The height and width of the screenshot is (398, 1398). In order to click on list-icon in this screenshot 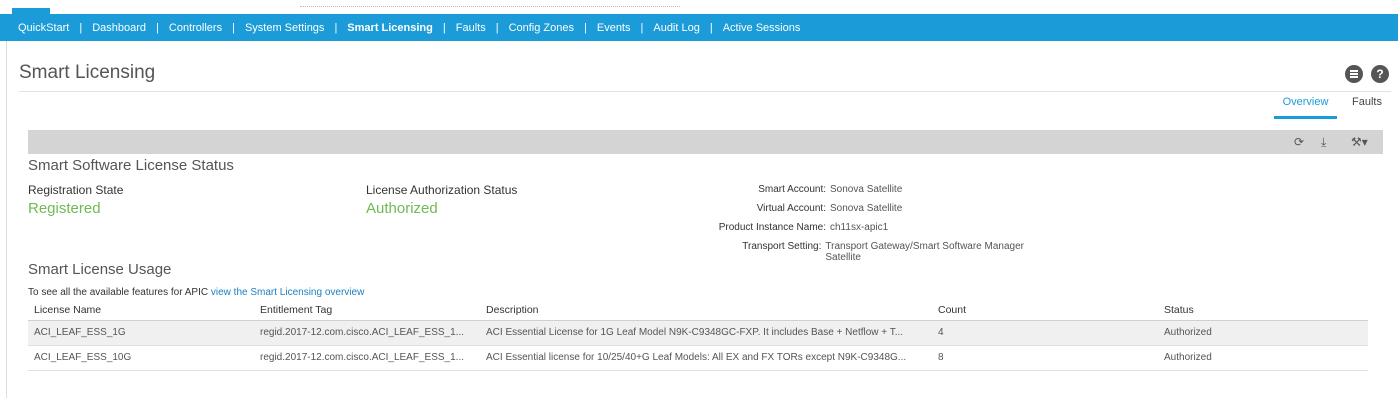, I will do `click(1354, 74)`.